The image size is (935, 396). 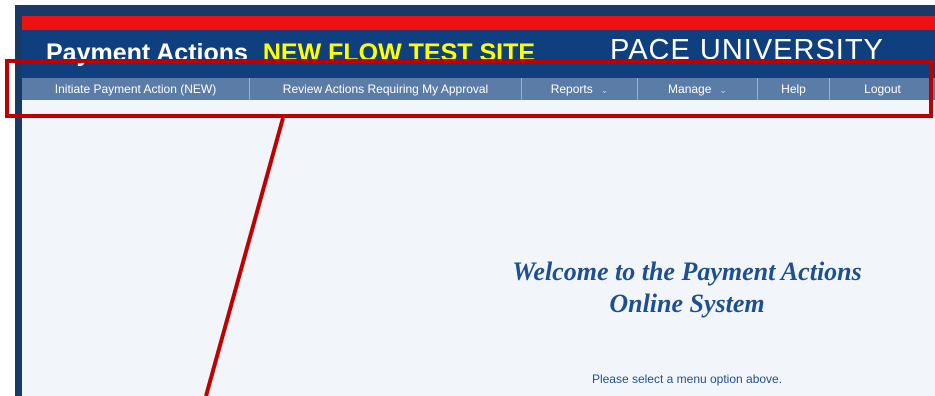 I want to click on annotation-pointer, so click(x=244, y=256).